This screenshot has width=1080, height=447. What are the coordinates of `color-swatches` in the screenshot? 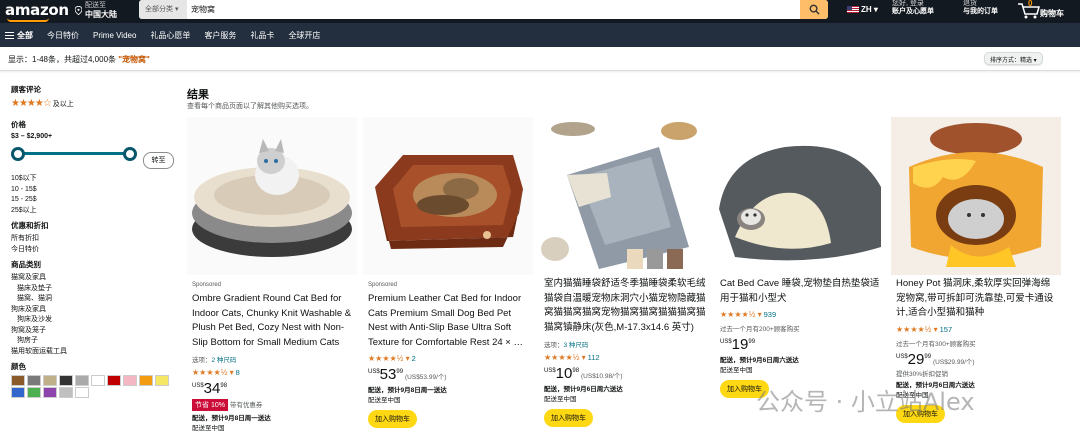 It's located at (96, 386).